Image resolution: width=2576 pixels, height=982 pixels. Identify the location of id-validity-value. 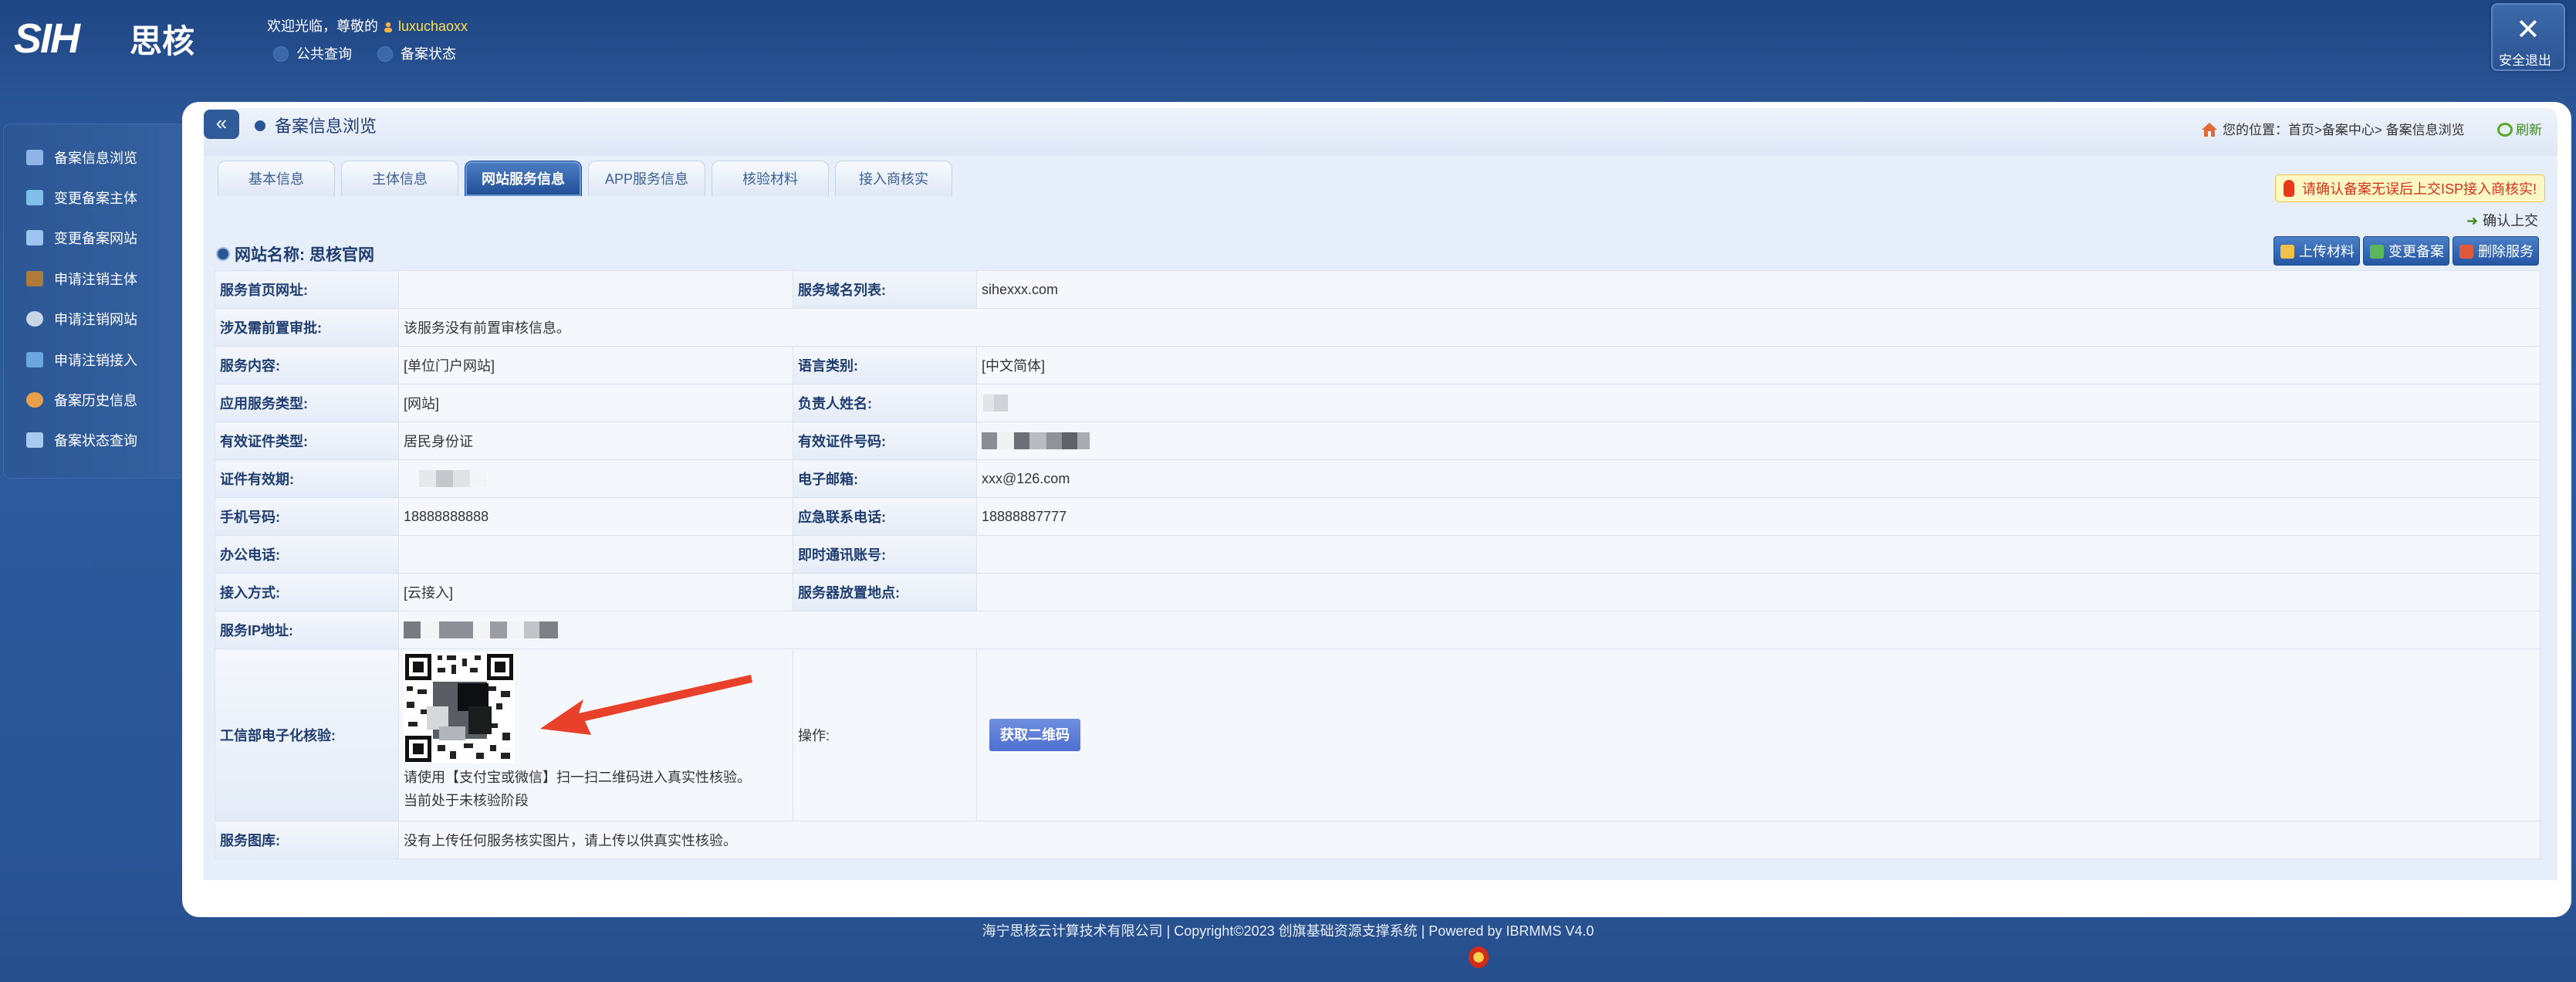
(595, 478).